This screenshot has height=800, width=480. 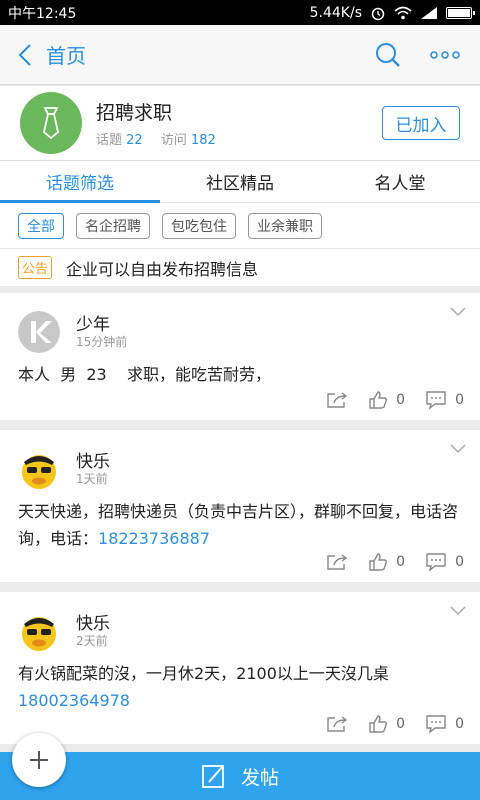 I want to click on group-avatar, so click(x=51, y=123).